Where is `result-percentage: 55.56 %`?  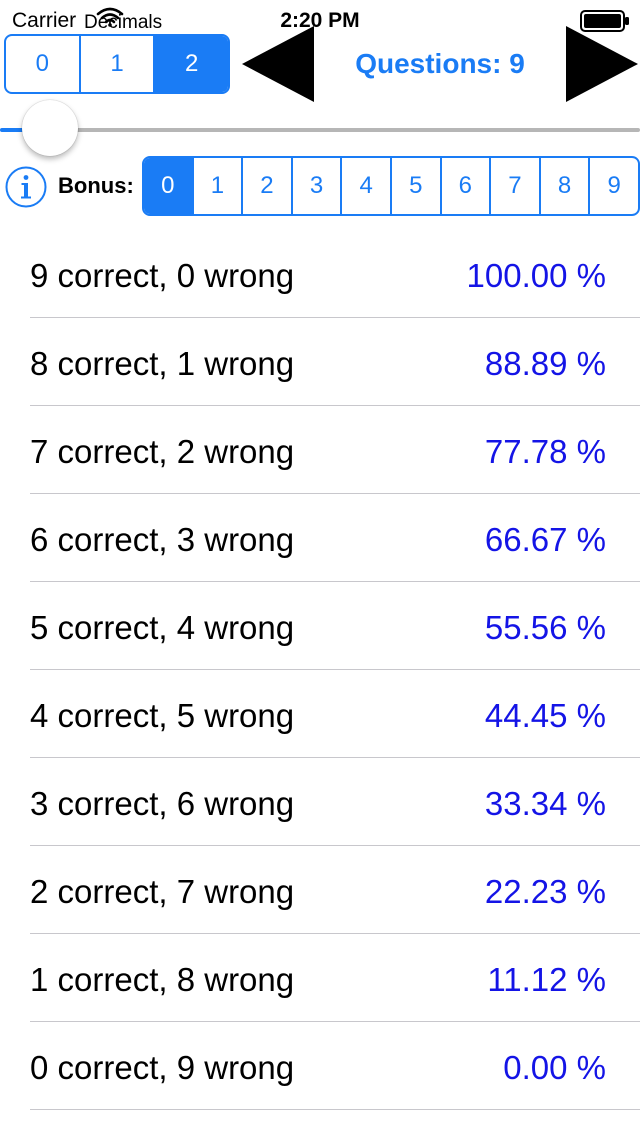 result-percentage: 55.56 % is located at coordinates (545, 627).